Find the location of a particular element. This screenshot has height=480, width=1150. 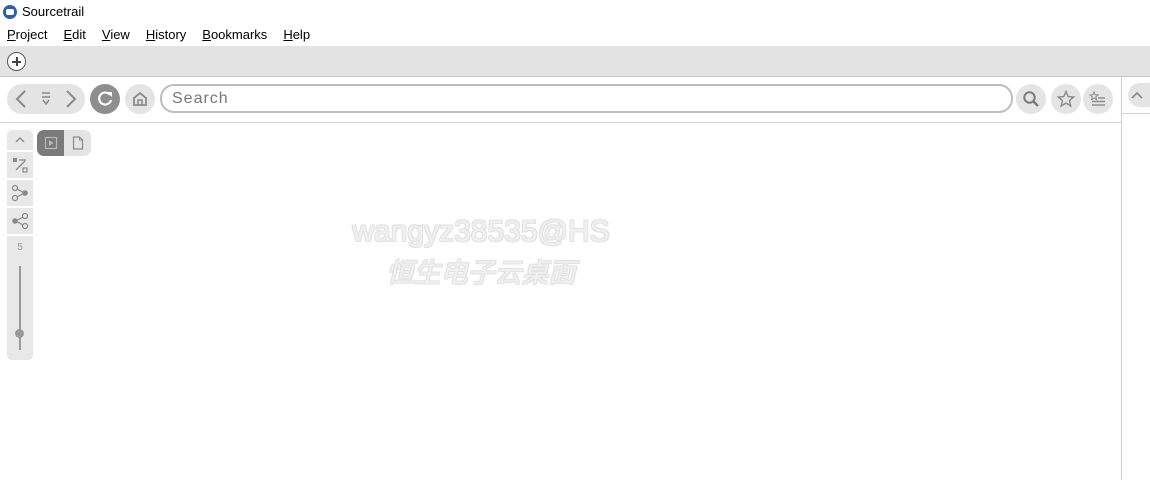

graph-references-icon is located at coordinates (20, 221).